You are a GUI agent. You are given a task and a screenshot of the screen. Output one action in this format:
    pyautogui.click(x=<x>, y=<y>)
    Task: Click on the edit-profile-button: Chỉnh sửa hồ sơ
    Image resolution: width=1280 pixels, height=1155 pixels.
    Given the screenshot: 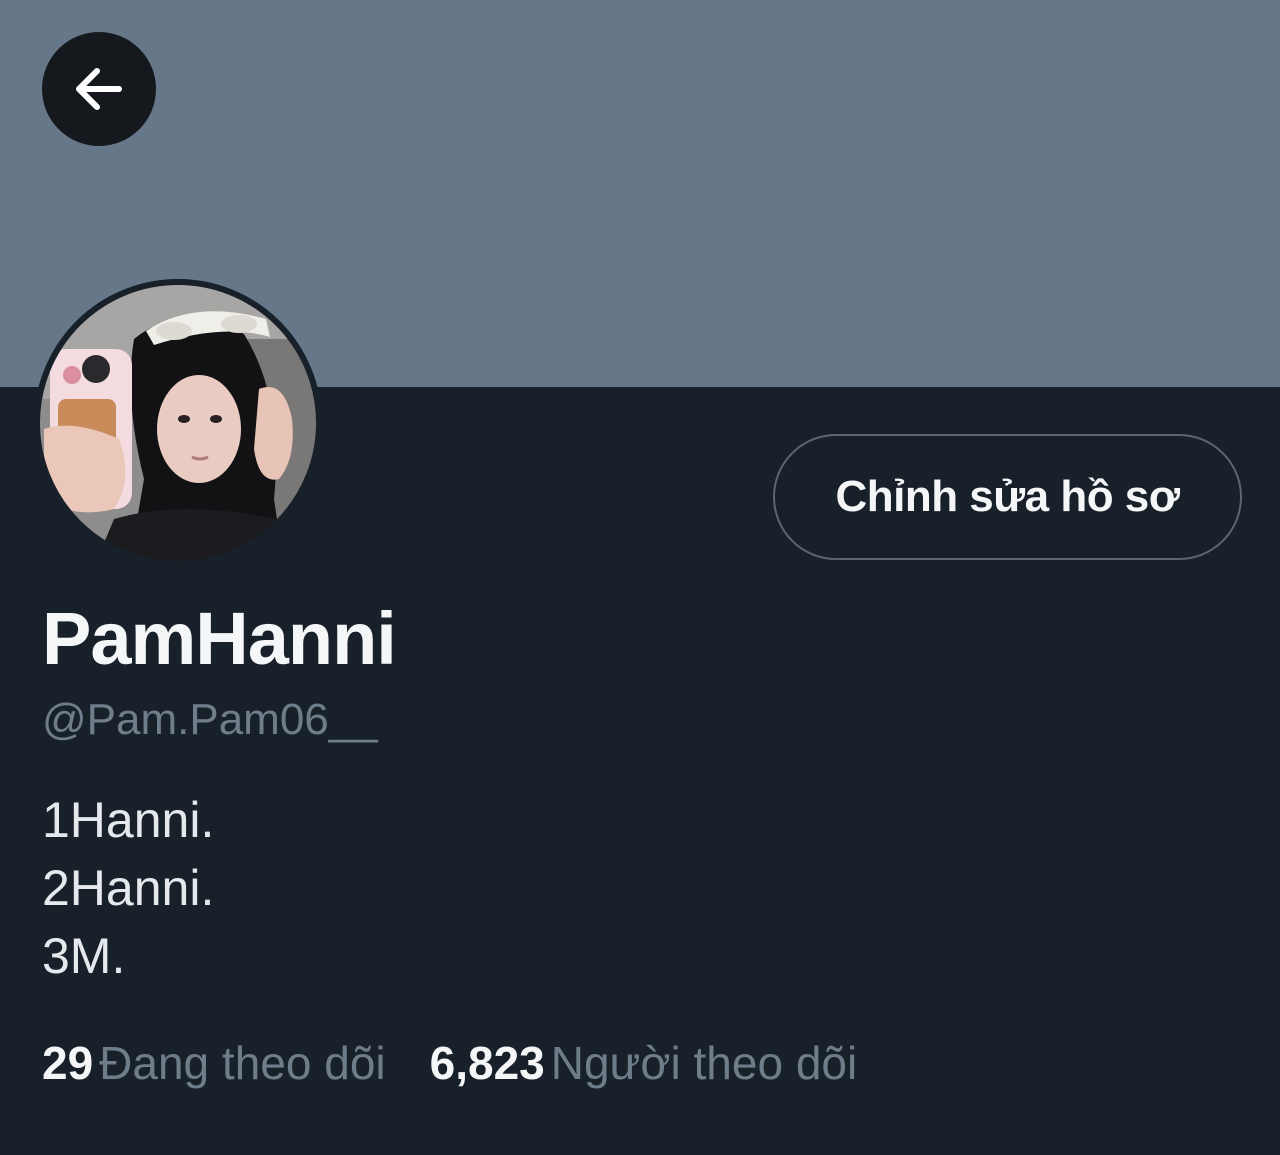 What is the action you would take?
    pyautogui.click(x=1007, y=497)
    